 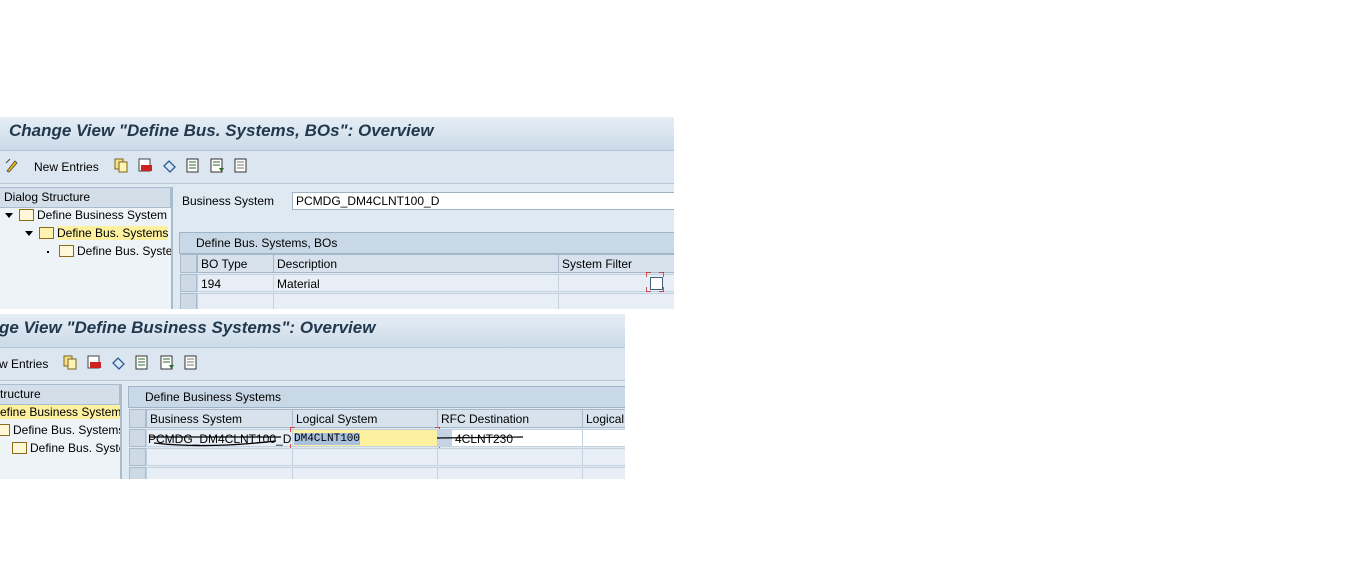 What do you see at coordinates (416, 263) in the screenshot?
I see `col-description: Description` at bounding box center [416, 263].